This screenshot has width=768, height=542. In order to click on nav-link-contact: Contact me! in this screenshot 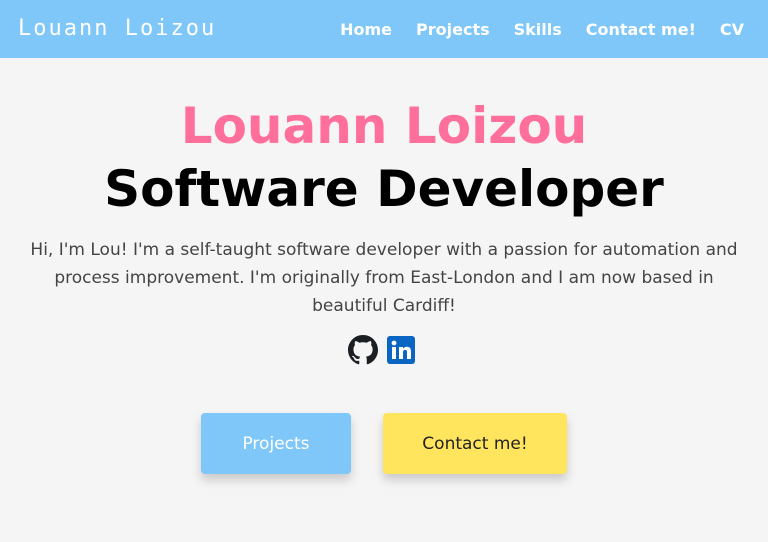, I will do `click(641, 29)`.